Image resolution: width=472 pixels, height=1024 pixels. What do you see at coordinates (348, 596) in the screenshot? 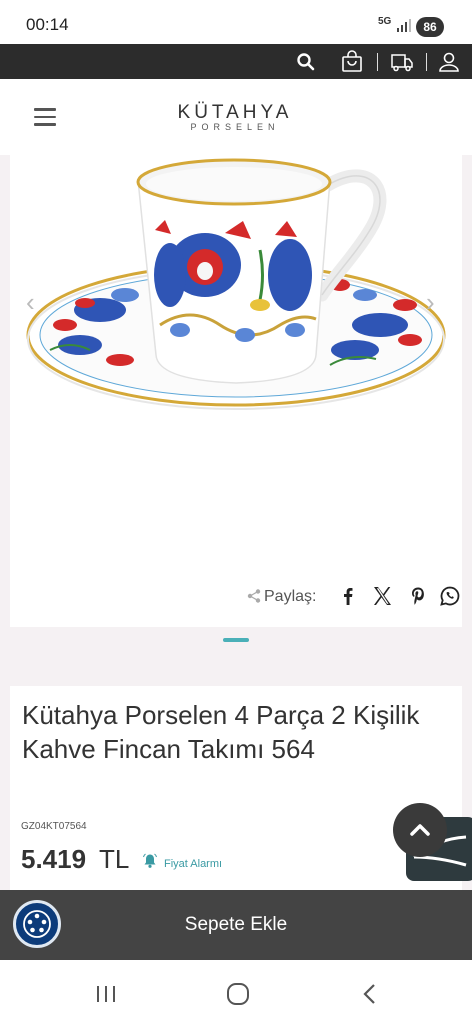
I see `facebook-icon` at bounding box center [348, 596].